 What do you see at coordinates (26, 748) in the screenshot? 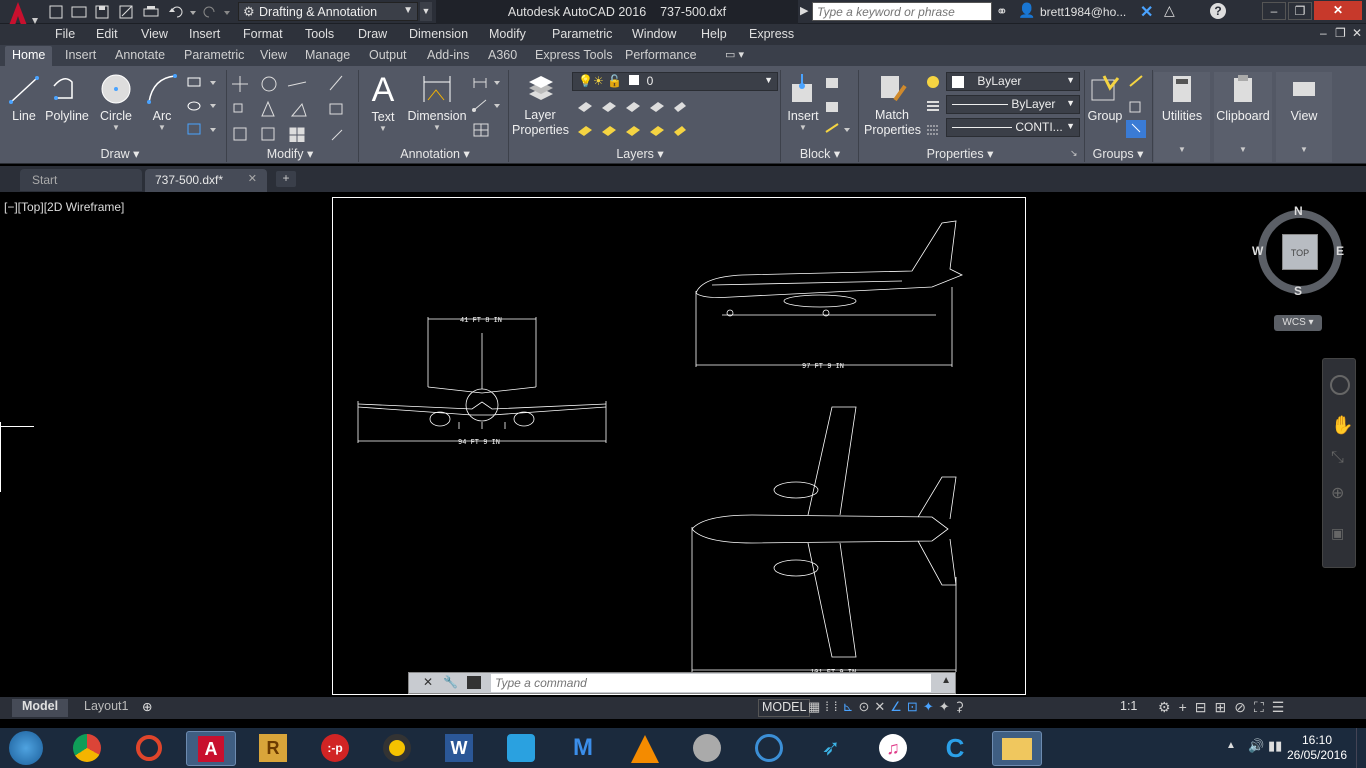
I see `start-button` at bounding box center [26, 748].